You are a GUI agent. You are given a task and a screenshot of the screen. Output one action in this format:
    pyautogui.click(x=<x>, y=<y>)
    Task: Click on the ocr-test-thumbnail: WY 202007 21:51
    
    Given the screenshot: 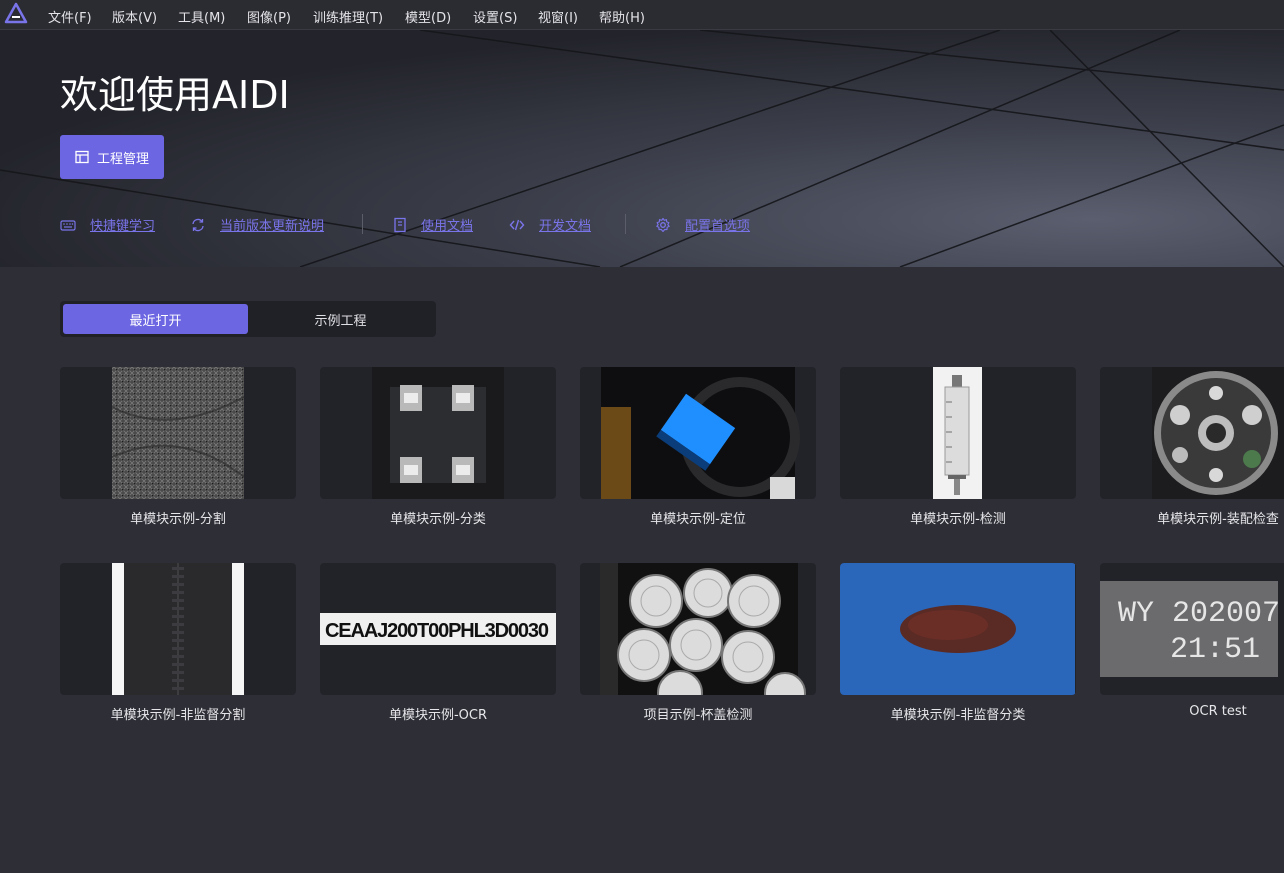 What is the action you would take?
    pyautogui.click(x=1190, y=629)
    